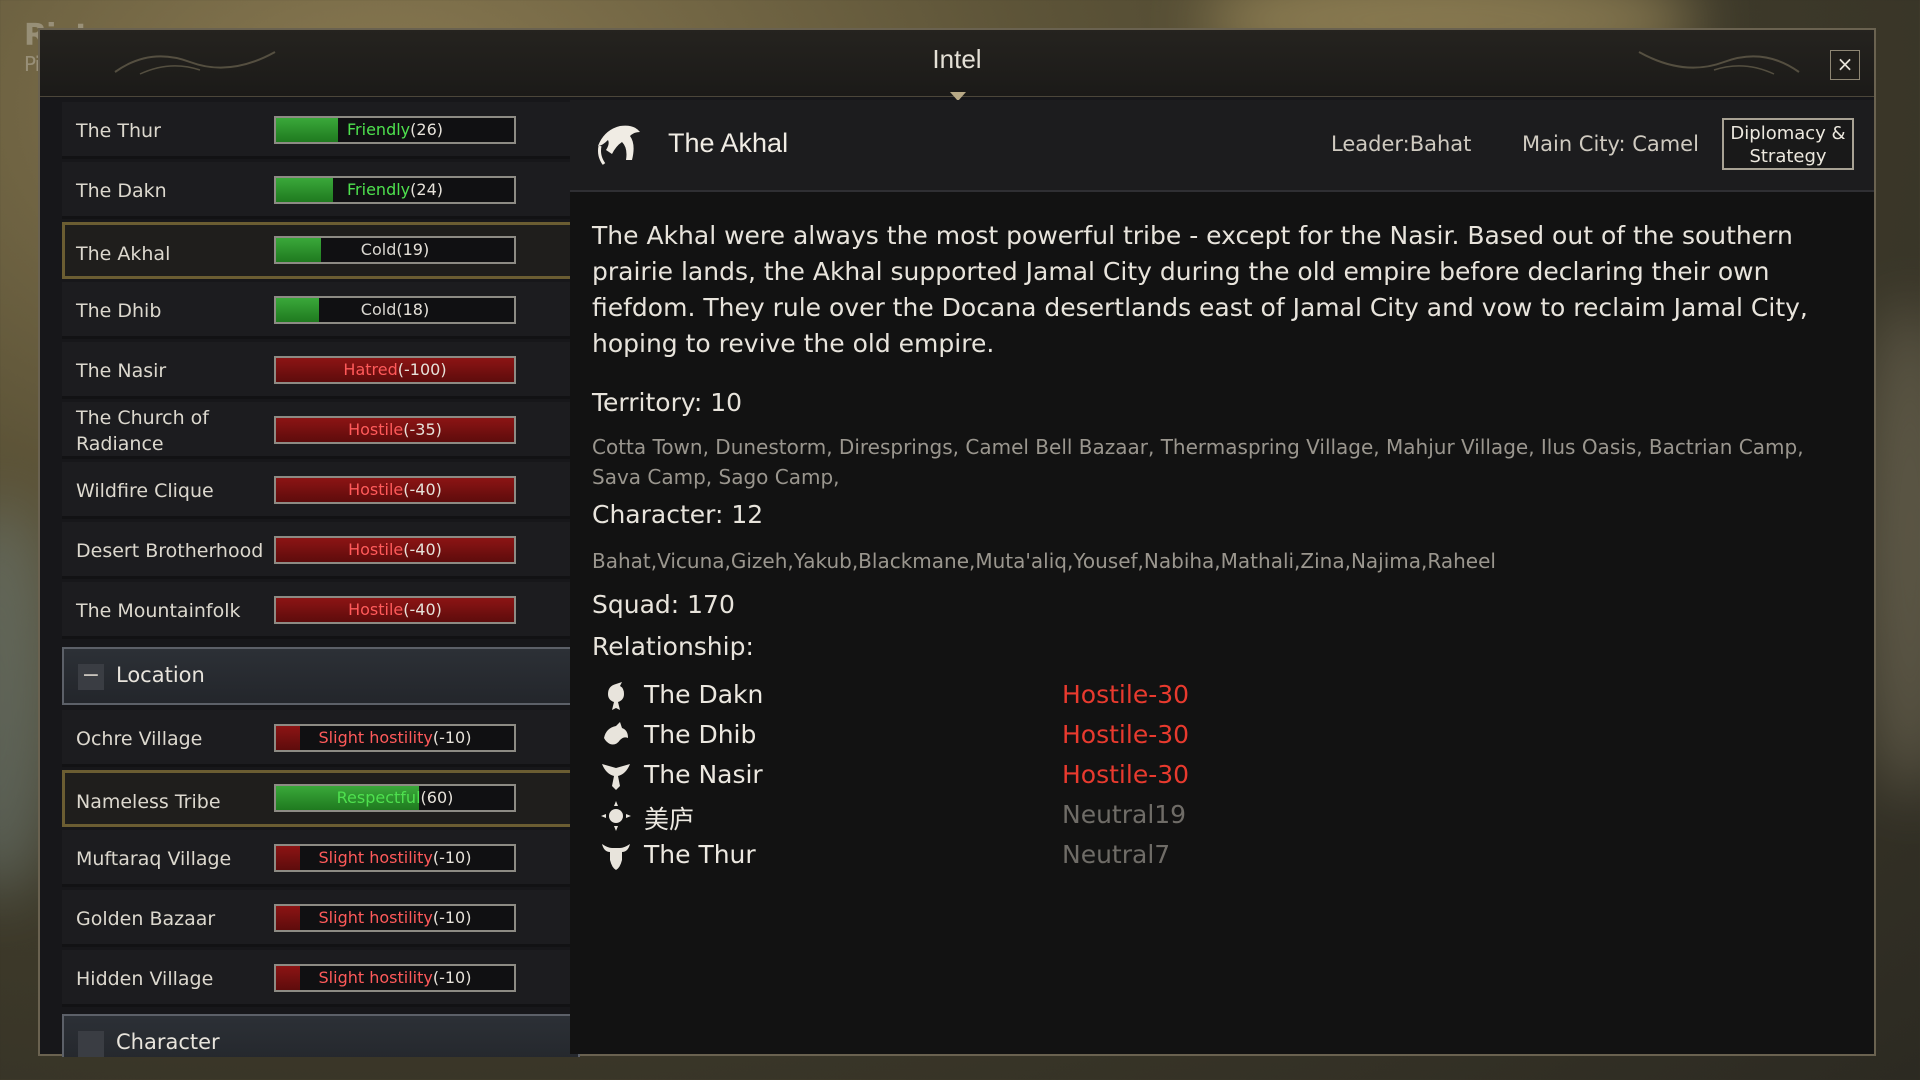 The image size is (1920, 1080). I want to click on relation-value: (19), so click(413, 249).